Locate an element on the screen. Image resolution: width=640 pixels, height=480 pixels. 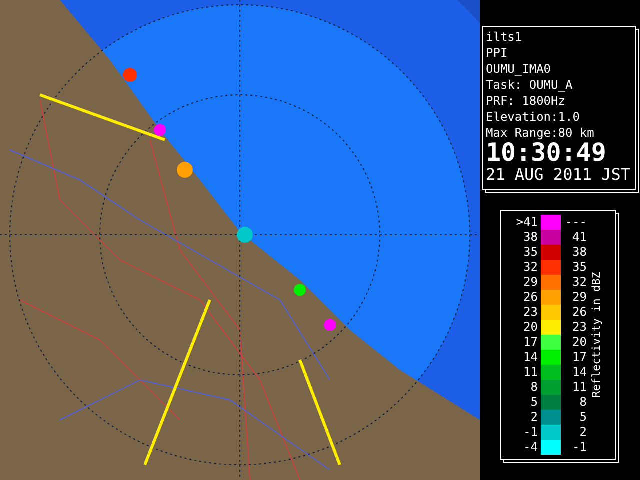
info-text: Elevation:1.0 is located at coordinates (533, 117).